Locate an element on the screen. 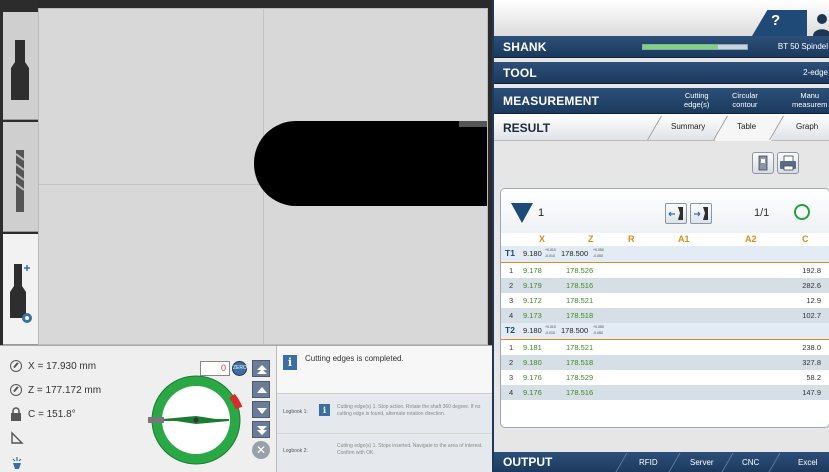 The image size is (829, 472). shank-title: SHANK is located at coordinates (525, 47).